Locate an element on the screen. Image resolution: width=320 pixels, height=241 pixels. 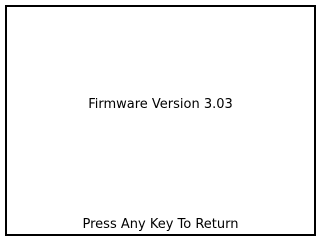
firmware-version-label: Firmware Version 3.03 is located at coordinates (160, 104).